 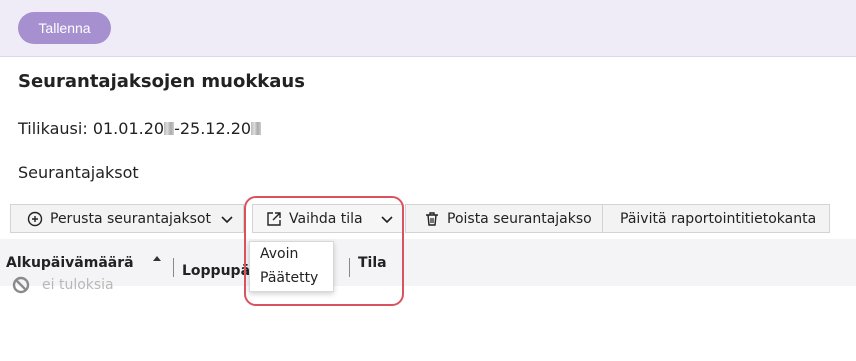 I want to click on menu-item-open: Avoin, so click(x=291, y=254).